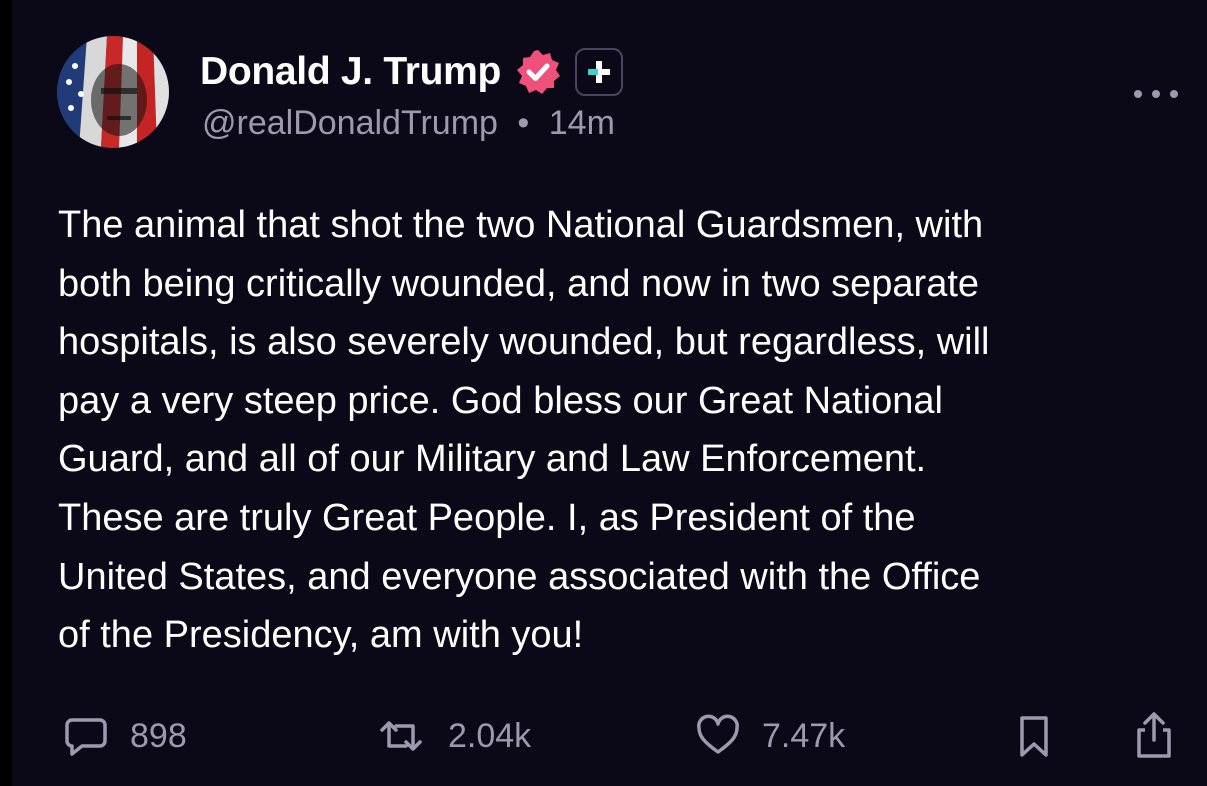  What do you see at coordinates (538, 72) in the screenshot?
I see `verified-badge-icon` at bounding box center [538, 72].